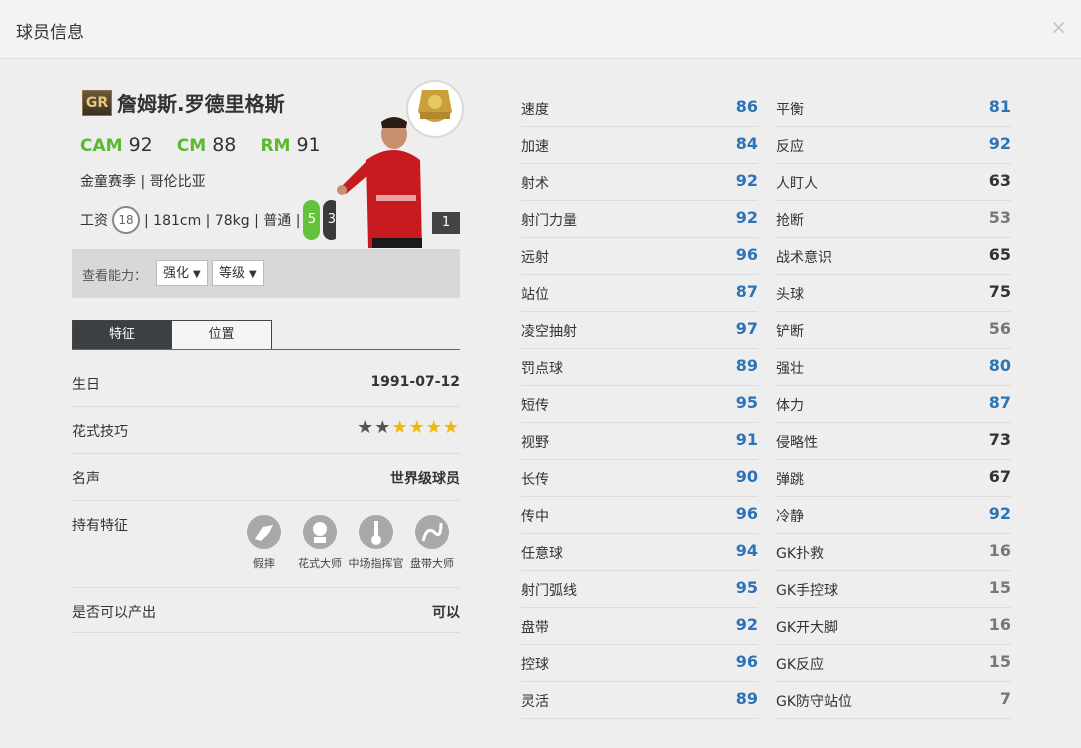  What do you see at coordinates (999, 439) in the screenshot?
I see `stat-value: 73` at bounding box center [999, 439].